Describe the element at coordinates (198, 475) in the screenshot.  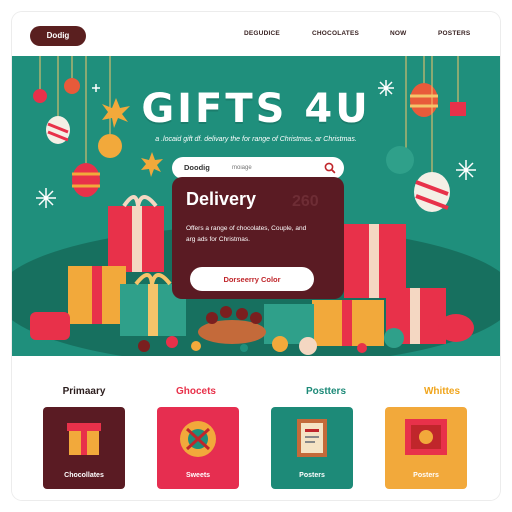
I see `tile-label-sweets: Sweets` at that location.